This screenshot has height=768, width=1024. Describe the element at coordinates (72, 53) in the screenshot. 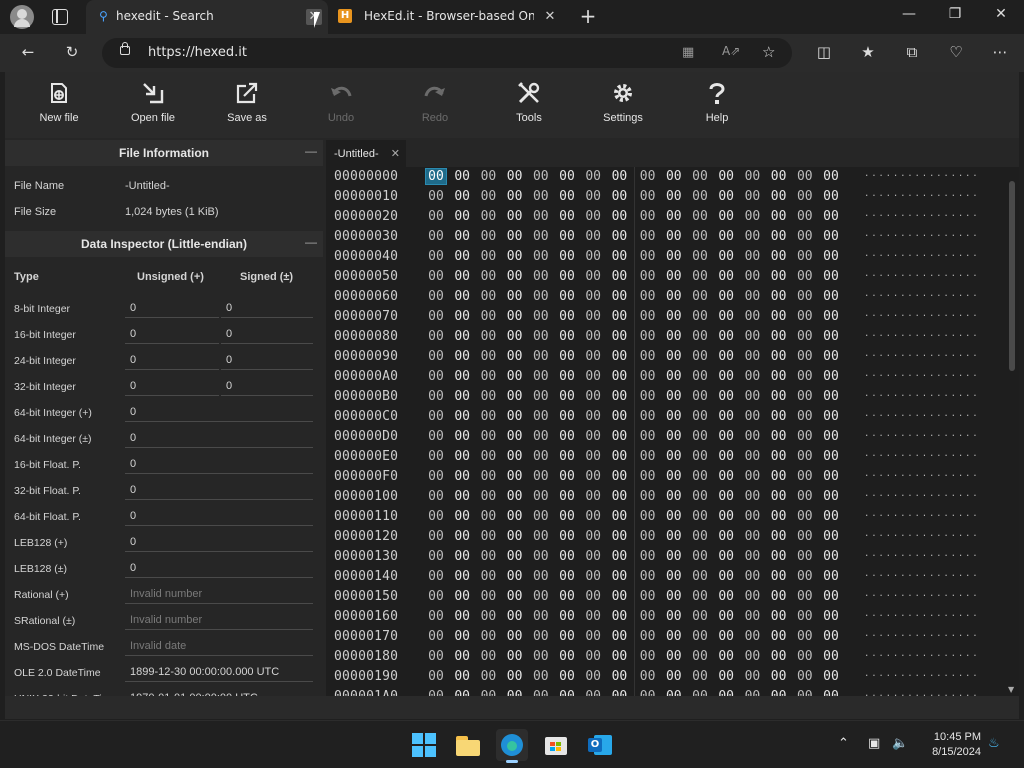

I see `refresh-button: ↻` at that location.